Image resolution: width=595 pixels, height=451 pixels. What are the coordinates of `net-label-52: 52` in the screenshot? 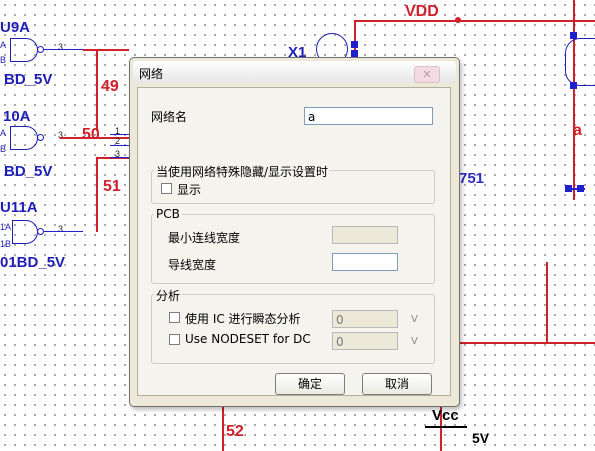 It's located at (235, 431).